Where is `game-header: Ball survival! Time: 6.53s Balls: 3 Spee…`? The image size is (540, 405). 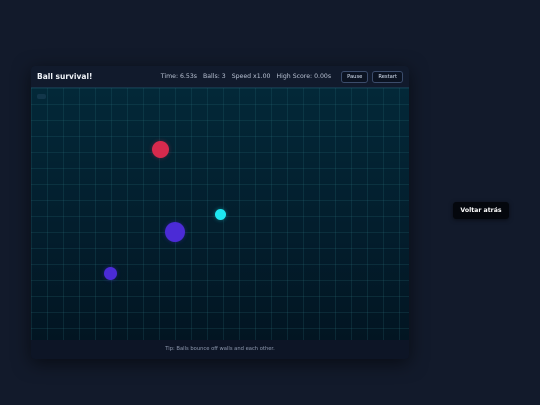 game-header: Ball survival! Time: 6.53s Balls: 3 Spee… is located at coordinates (220, 76).